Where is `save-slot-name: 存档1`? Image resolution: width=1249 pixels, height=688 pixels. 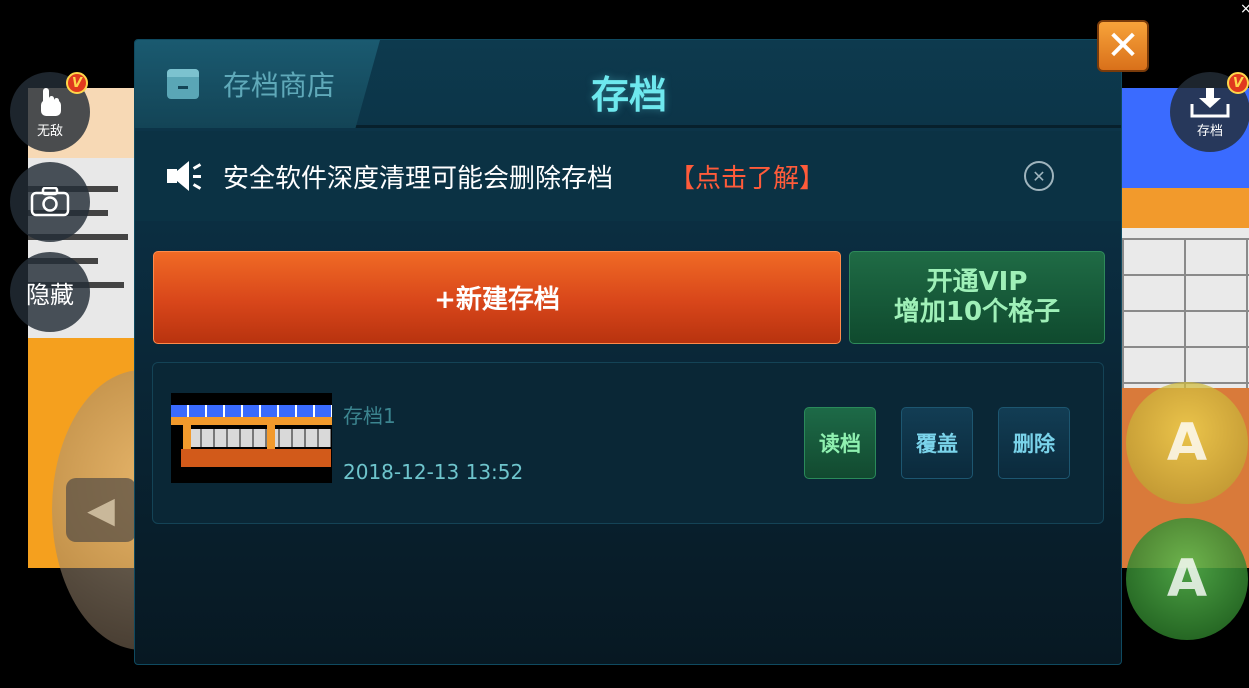
save-slot-name: 存档1 is located at coordinates (369, 416).